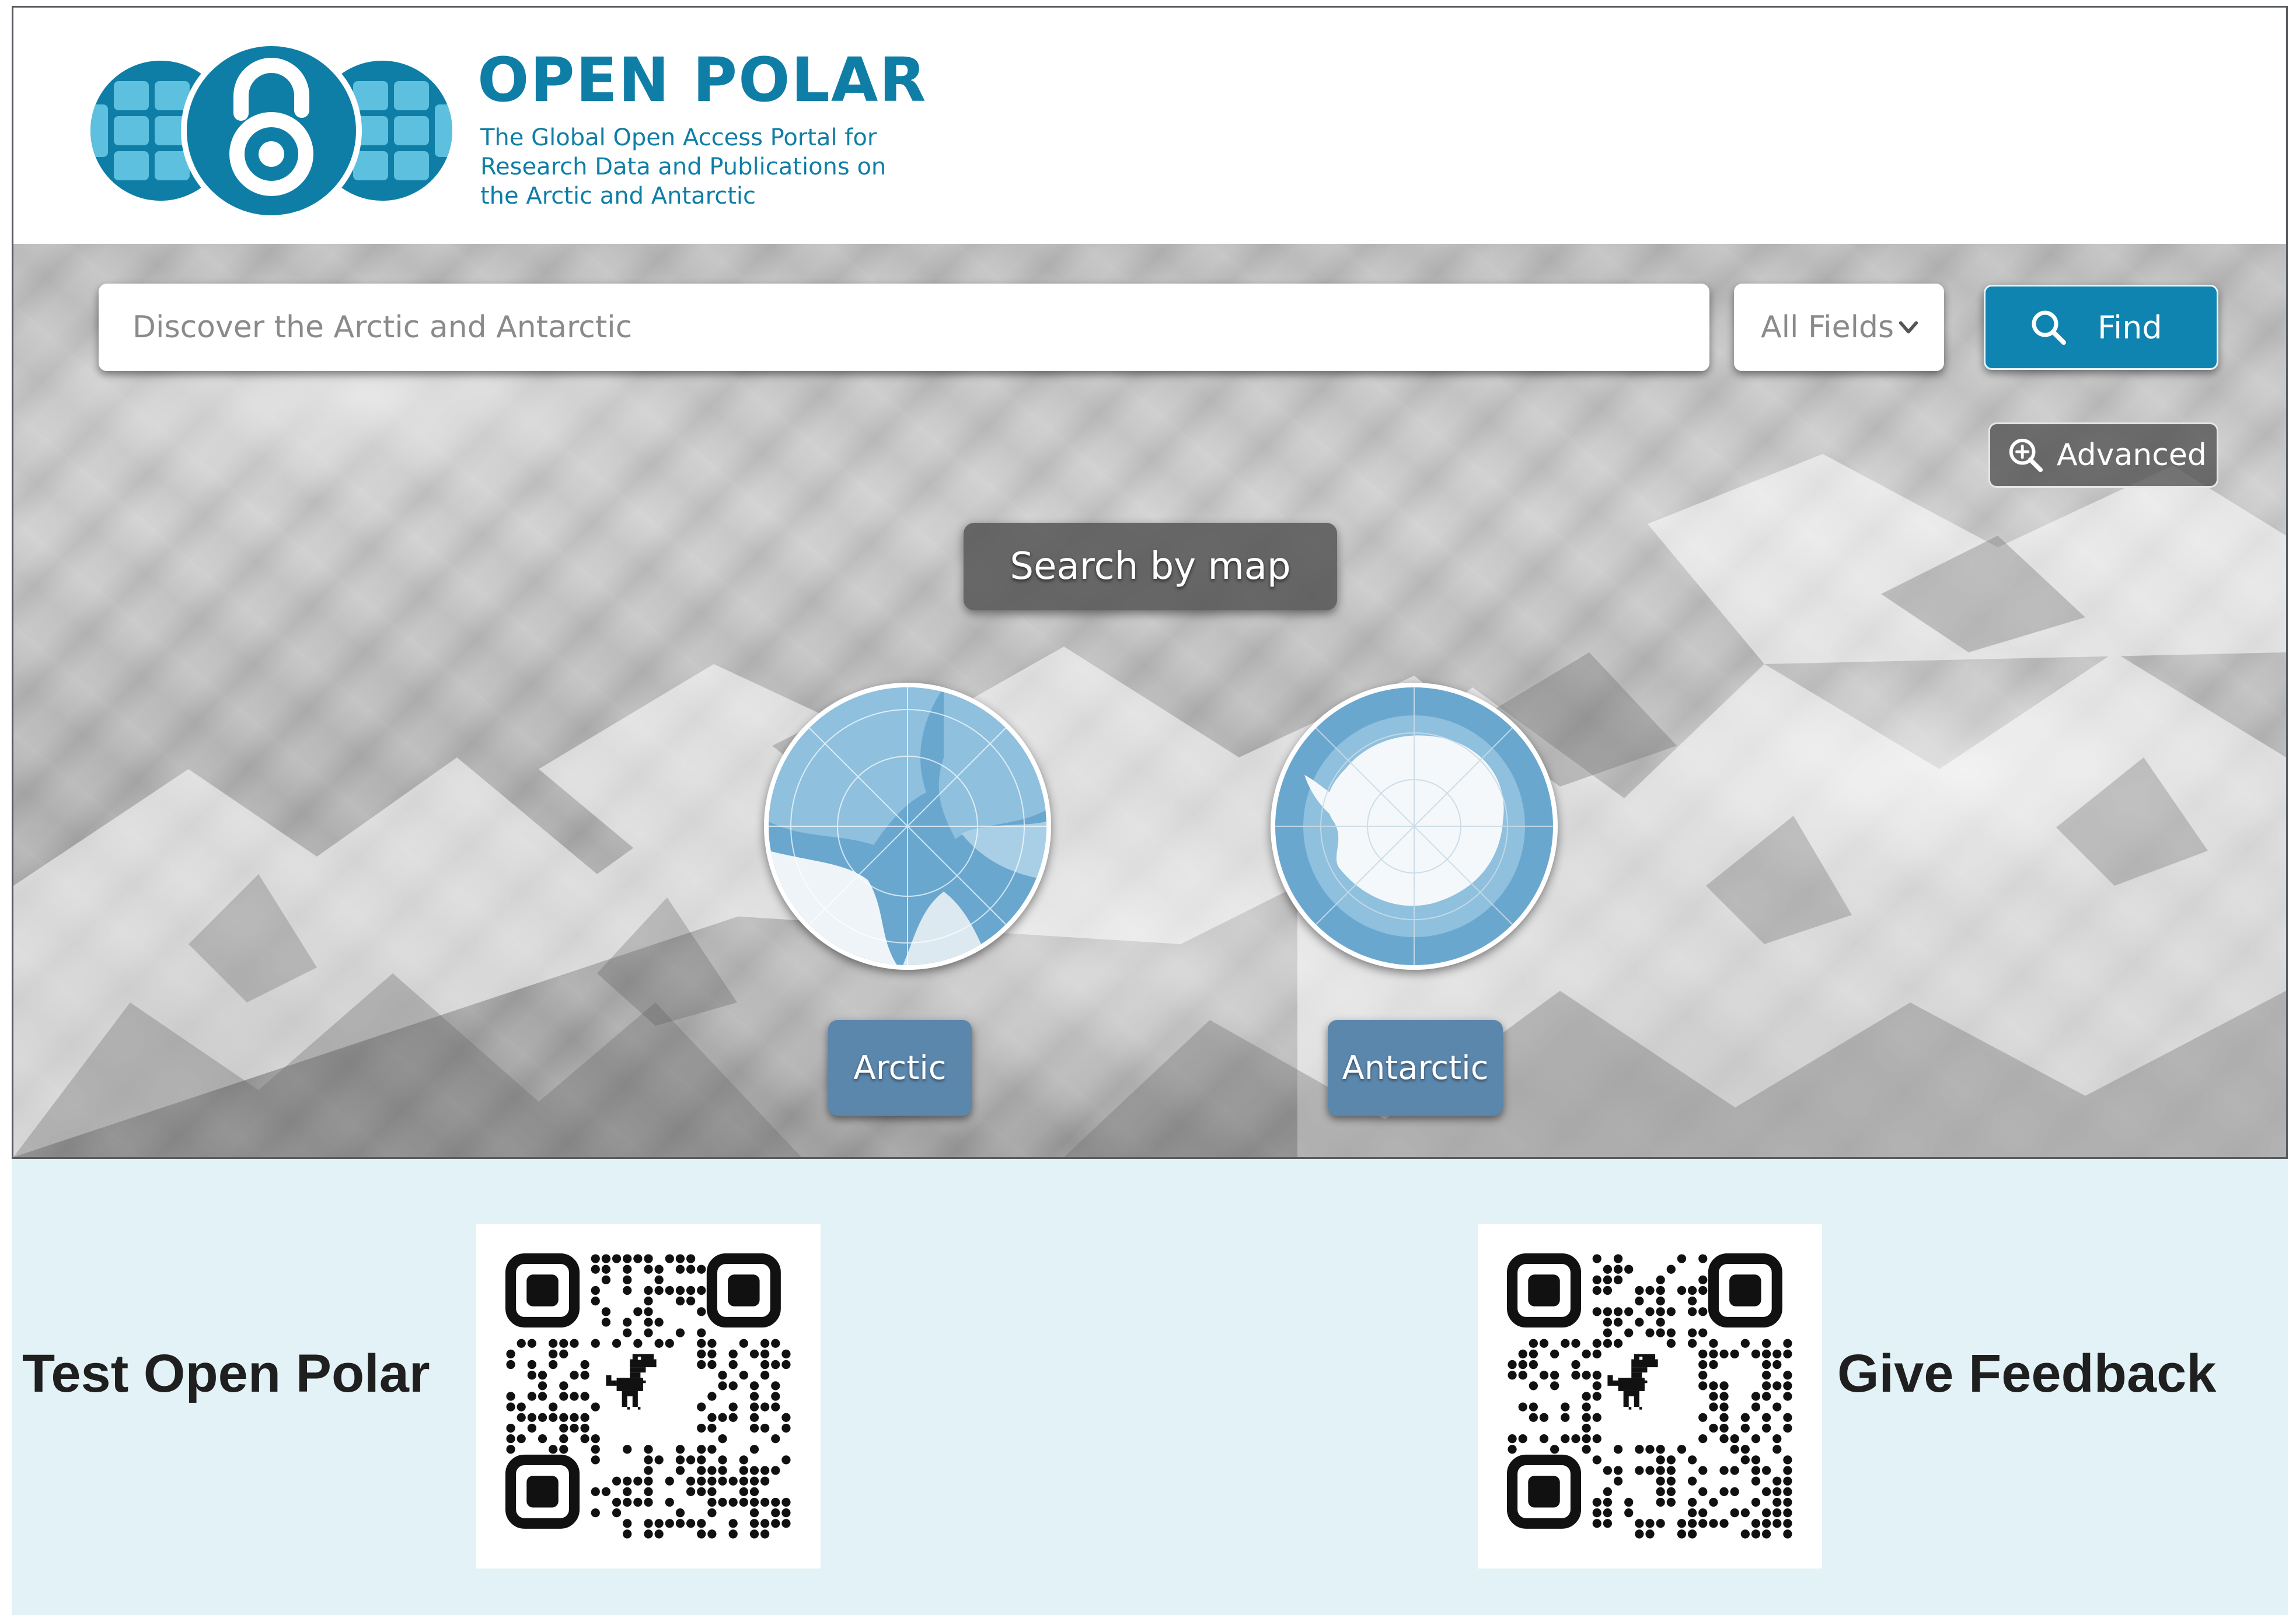 This screenshot has width=2296, height=1621. Describe the element at coordinates (1414, 826) in the screenshot. I see `antarctic-map-icon` at that location.